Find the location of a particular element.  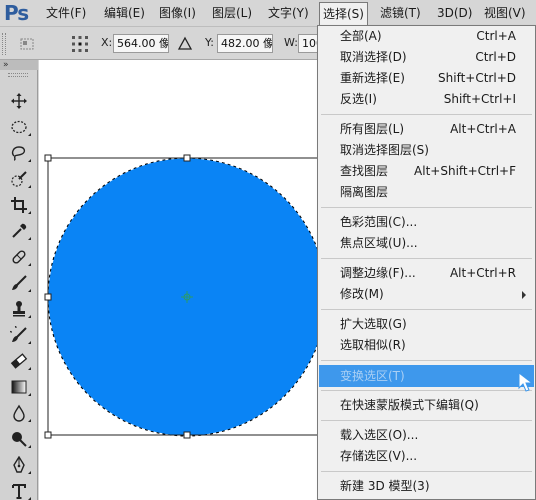

menu-item-label: 扩大选取(G) is located at coordinates (373, 324).